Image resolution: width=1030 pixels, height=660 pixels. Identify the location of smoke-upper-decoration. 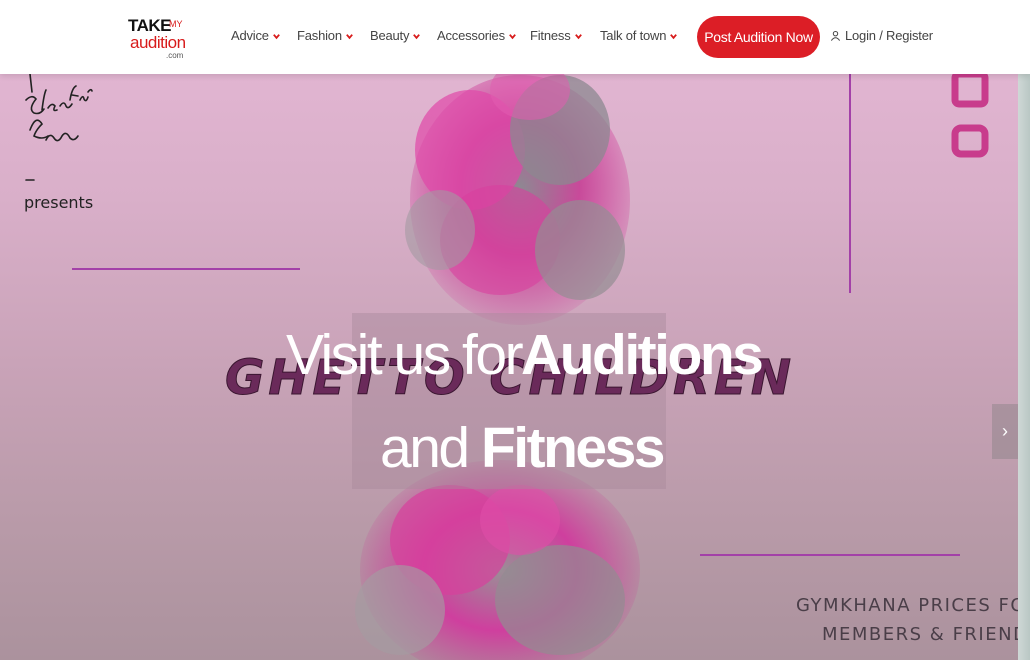
(517, 192).